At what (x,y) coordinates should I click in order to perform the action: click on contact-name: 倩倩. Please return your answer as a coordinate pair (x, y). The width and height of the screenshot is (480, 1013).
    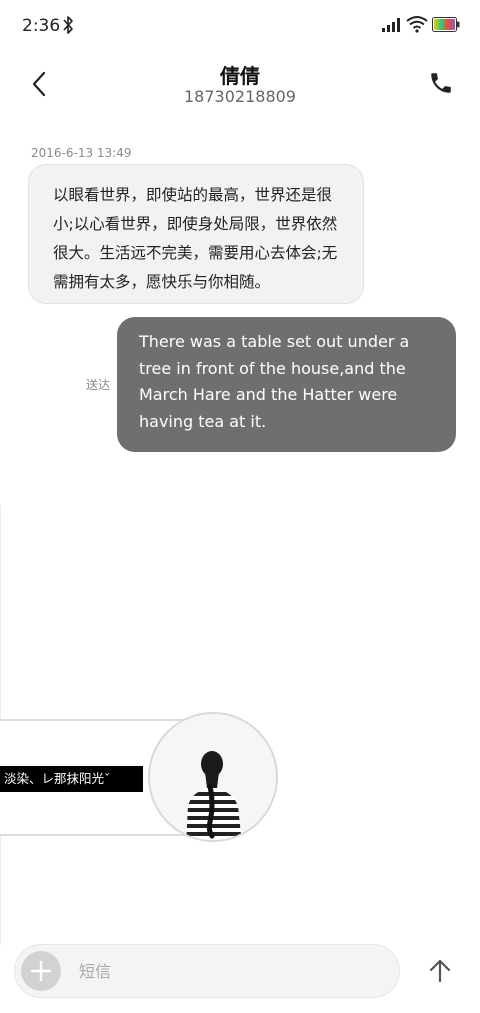
    Looking at the image, I should click on (240, 76).